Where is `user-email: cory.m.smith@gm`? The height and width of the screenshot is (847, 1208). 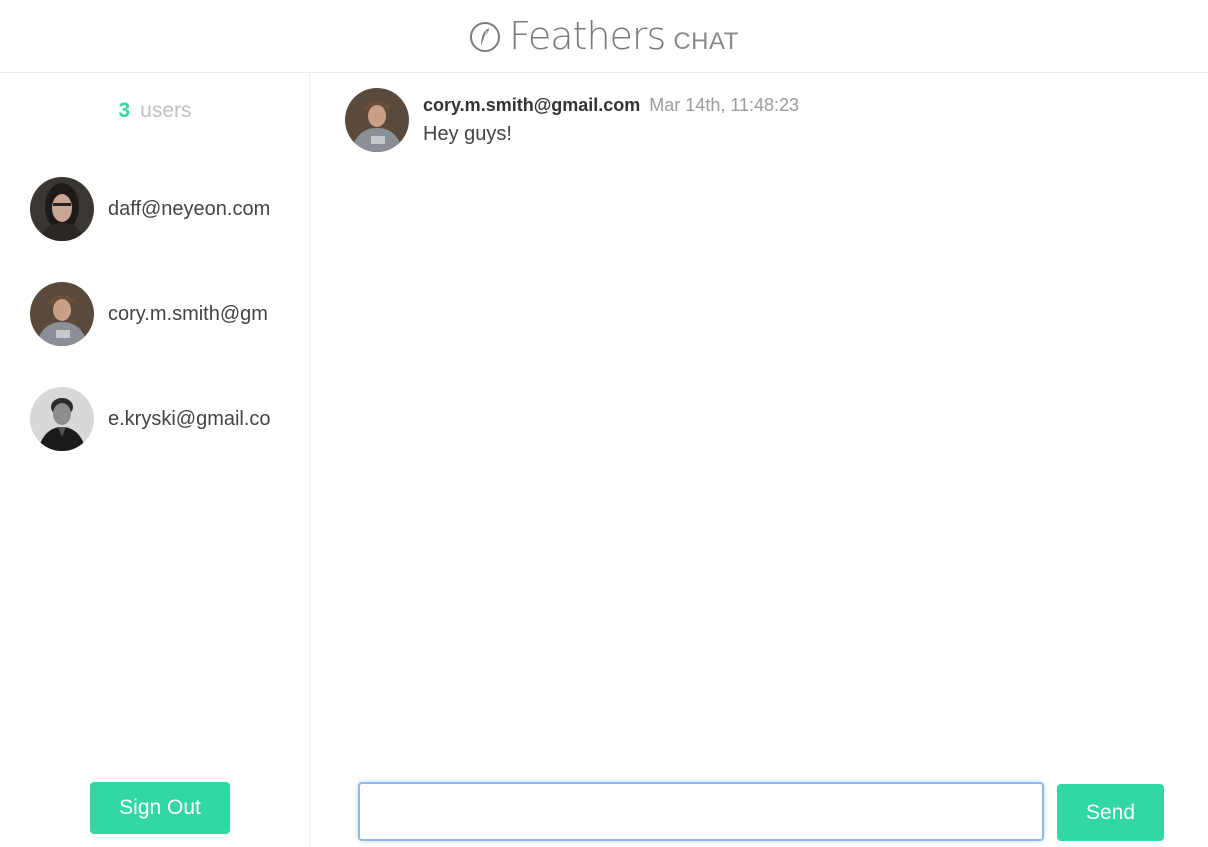 user-email: cory.m.smith@gm is located at coordinates (188, 313).